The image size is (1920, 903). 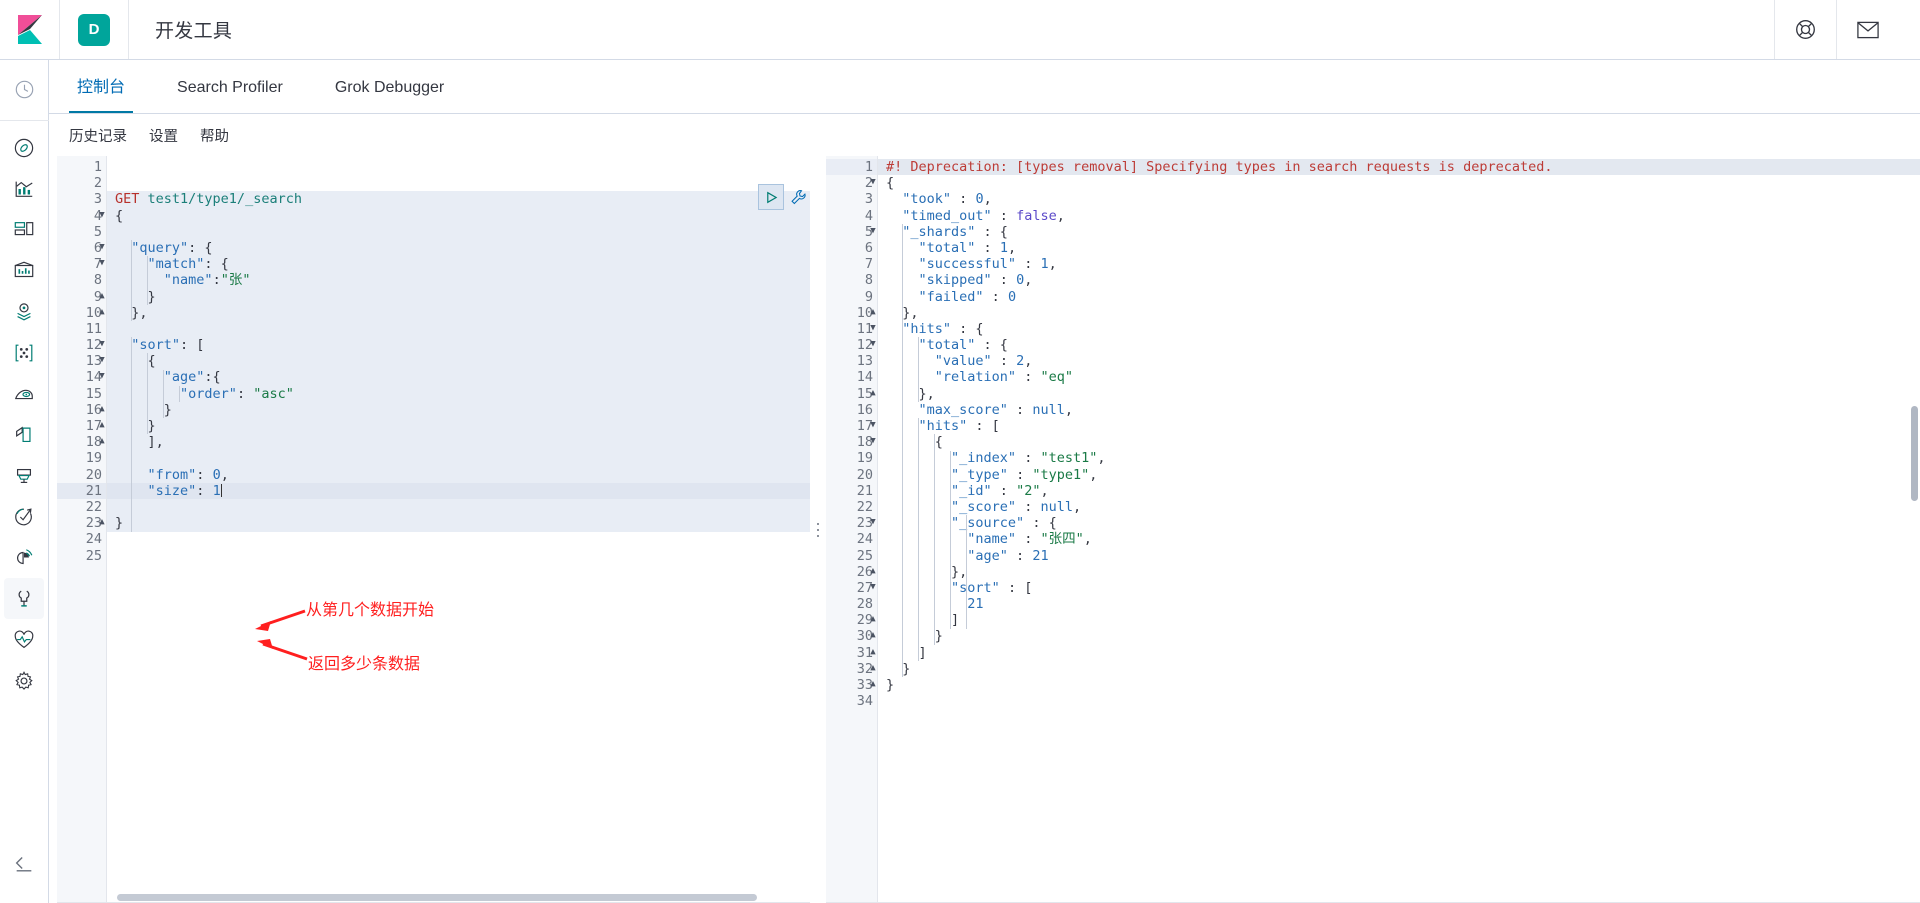 What do you see at coordinates (93, 474) in the screenshot?
I see `line-number: 20` at bounding box center [93, 474].